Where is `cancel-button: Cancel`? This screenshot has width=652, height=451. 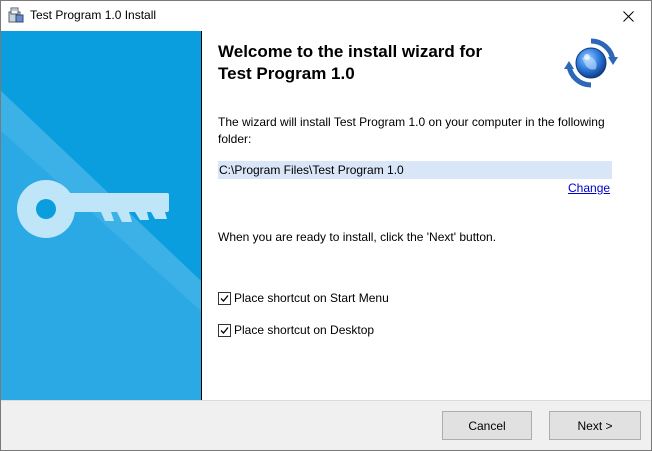
cancel-button: Cancel is located at coordinates (487, 425).